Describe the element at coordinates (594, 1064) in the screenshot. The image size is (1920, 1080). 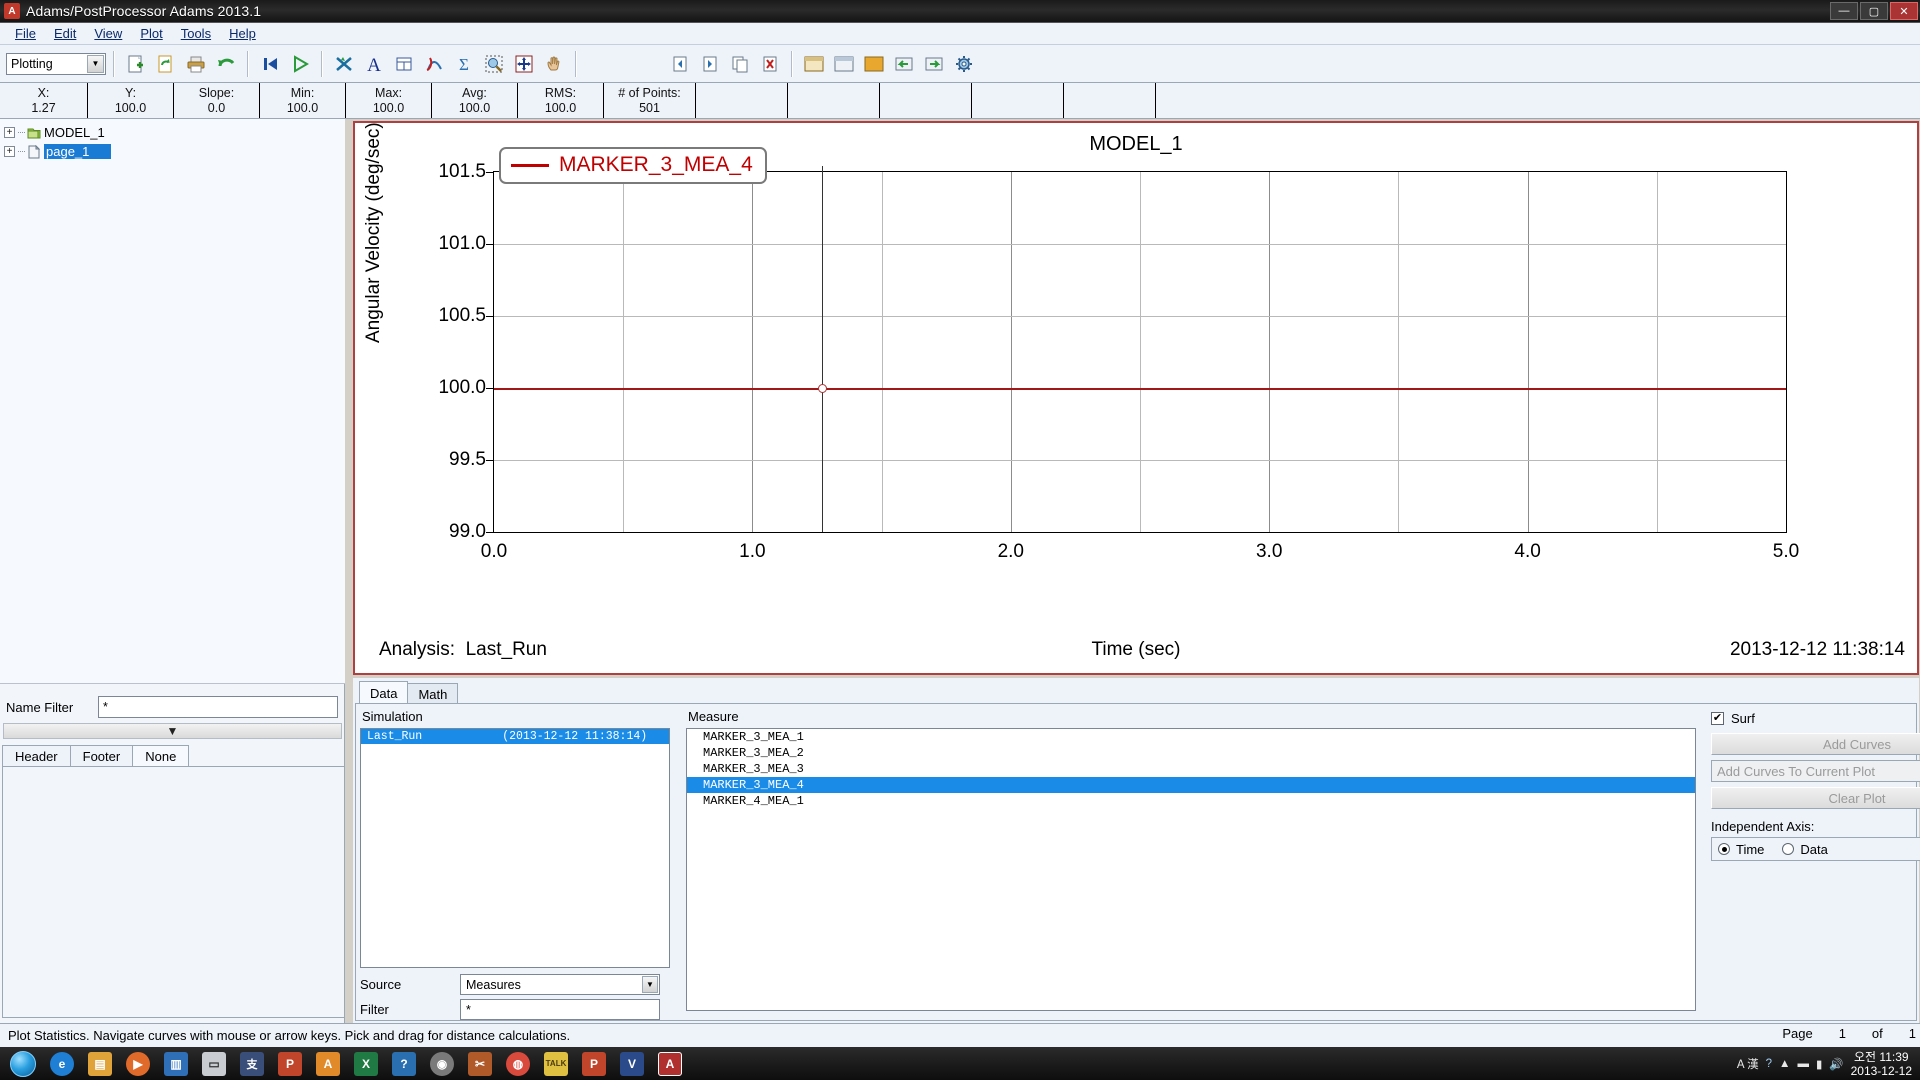
I see `powerpoint2-icon: P` at that location.